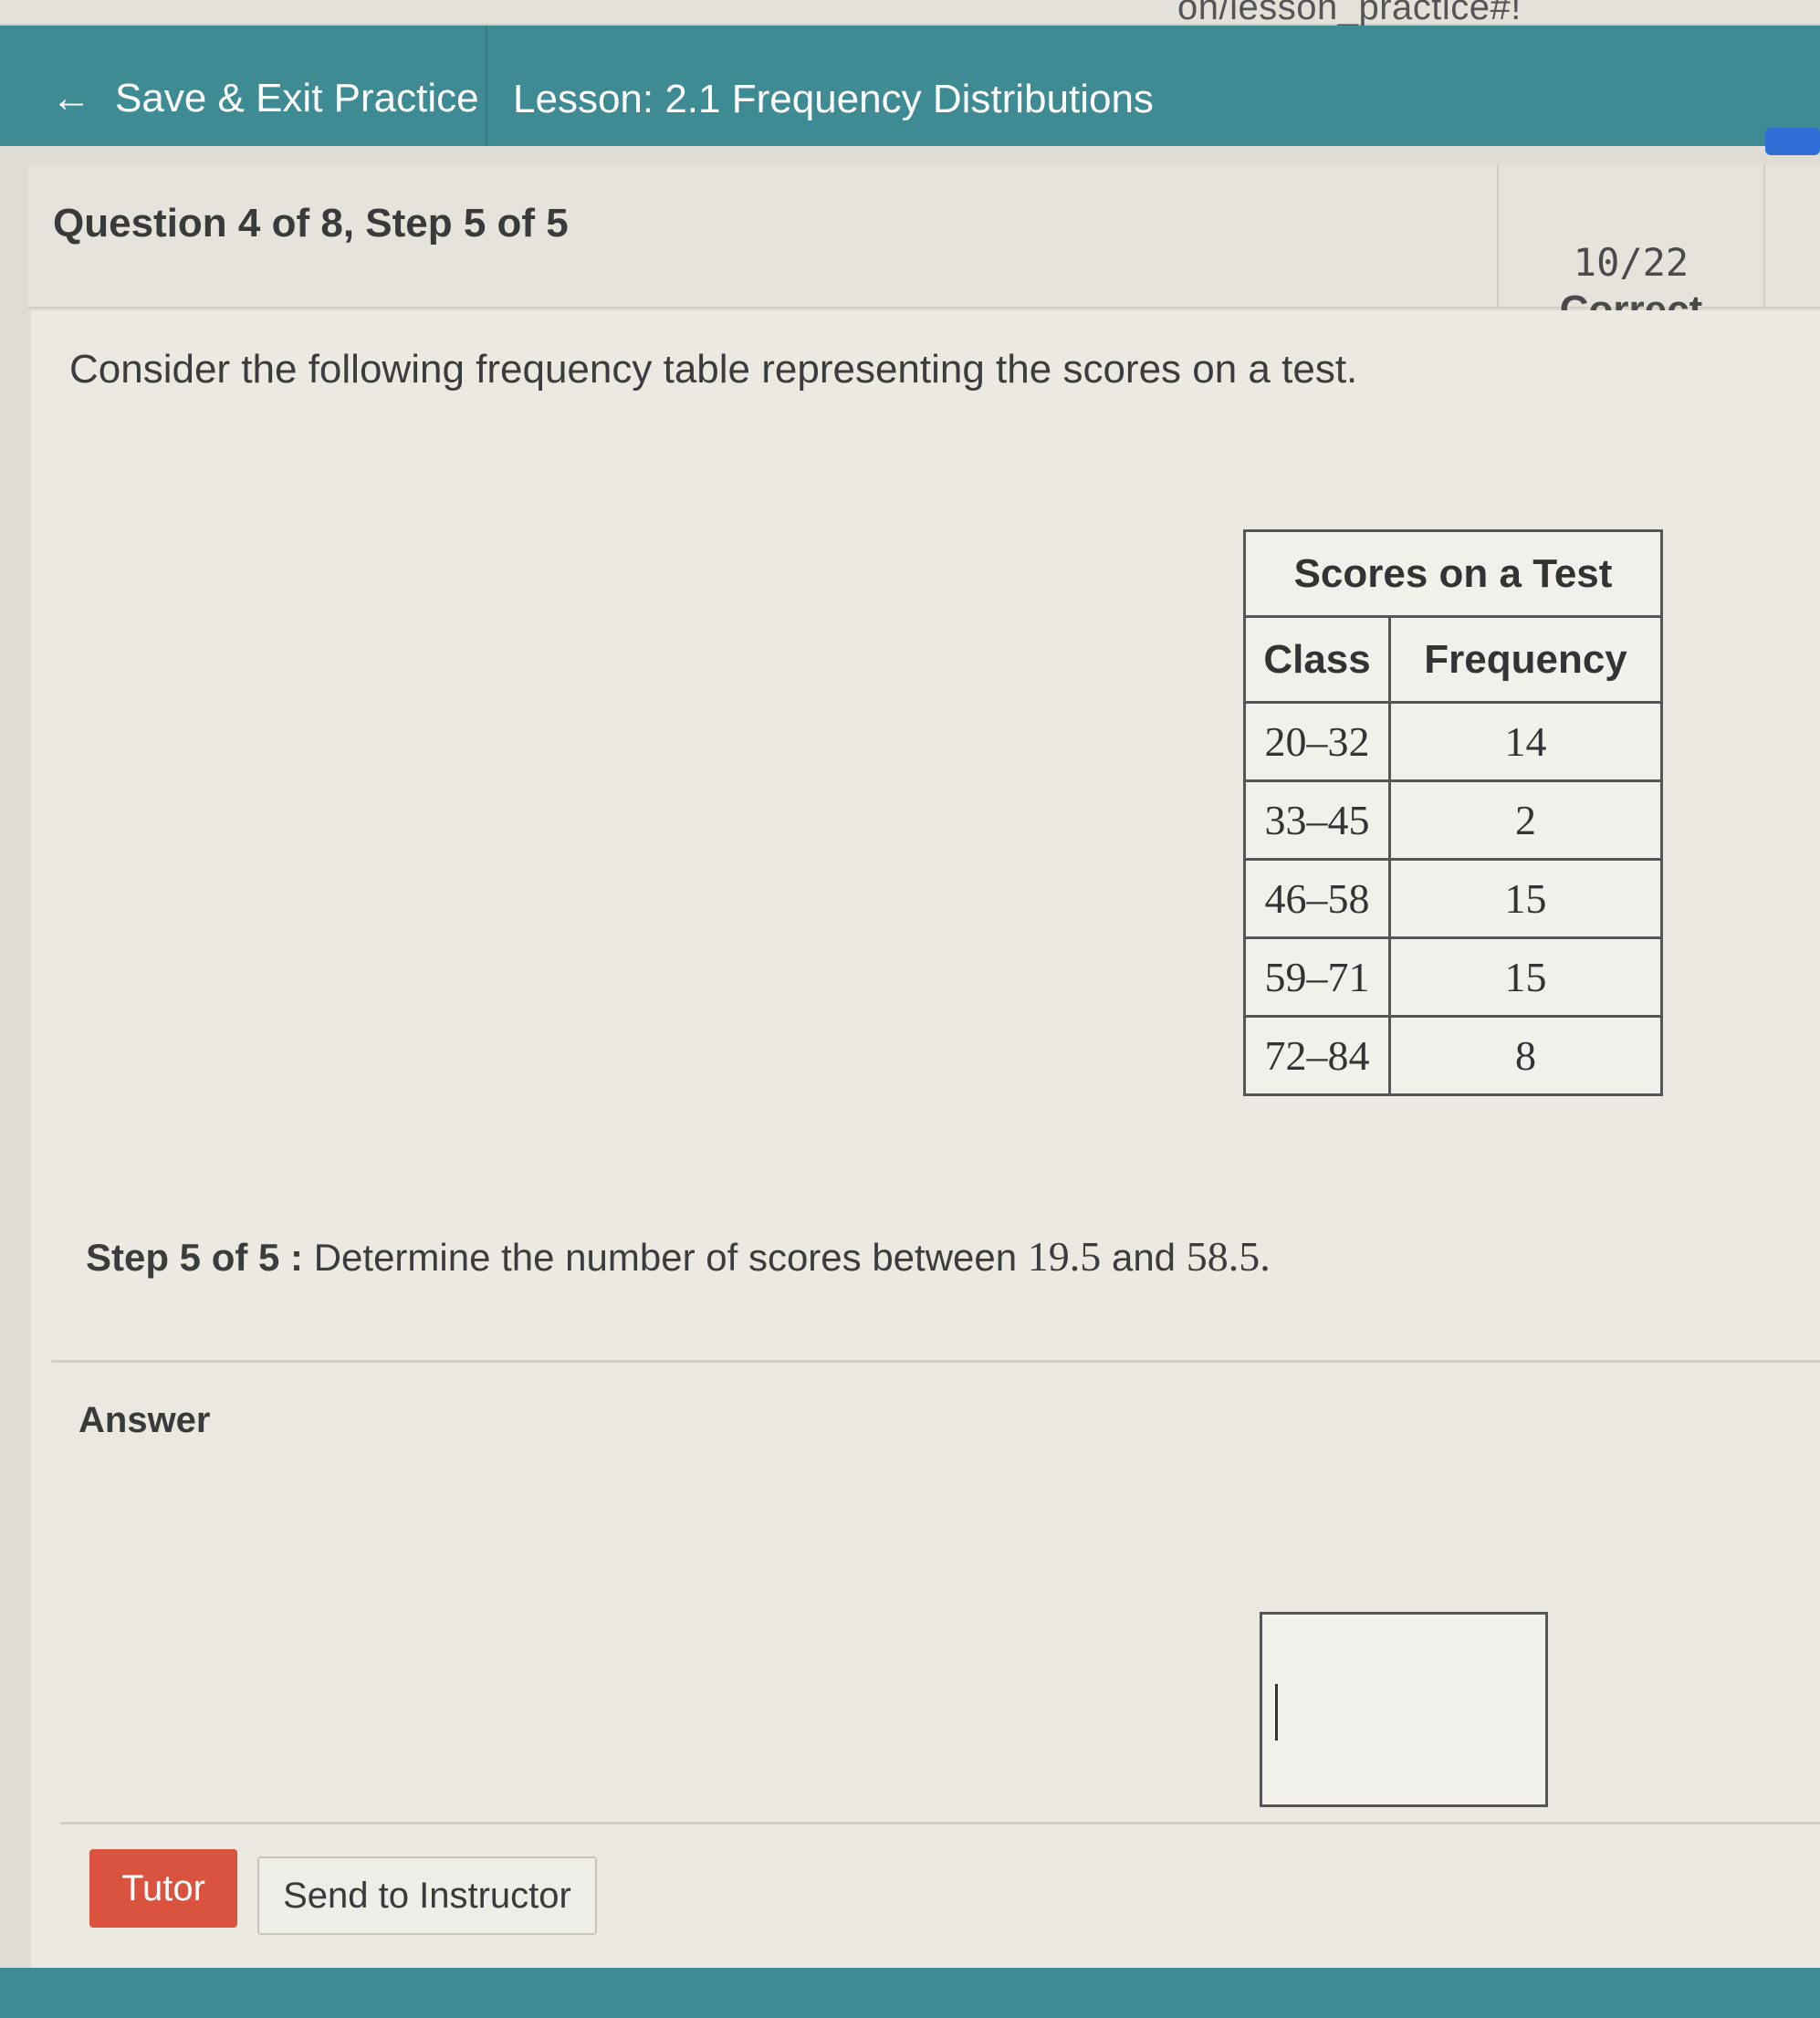  Describe the element at coordinates (163, 1888) in the screenshot. I see `tutor-button: Tutor` at that location.